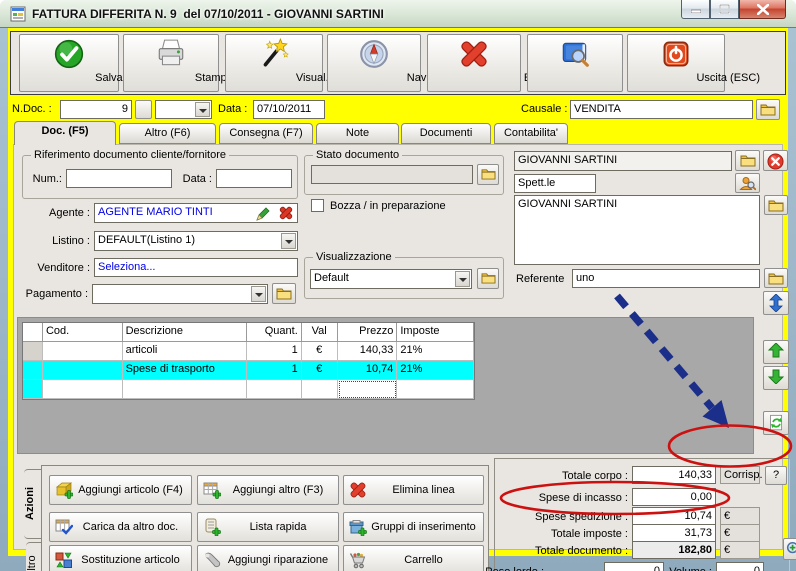  What do you see at coordinates (446, 133) in the screenshot?
I see `tab-documenti: Documenti` at bounding box center [446, 133].